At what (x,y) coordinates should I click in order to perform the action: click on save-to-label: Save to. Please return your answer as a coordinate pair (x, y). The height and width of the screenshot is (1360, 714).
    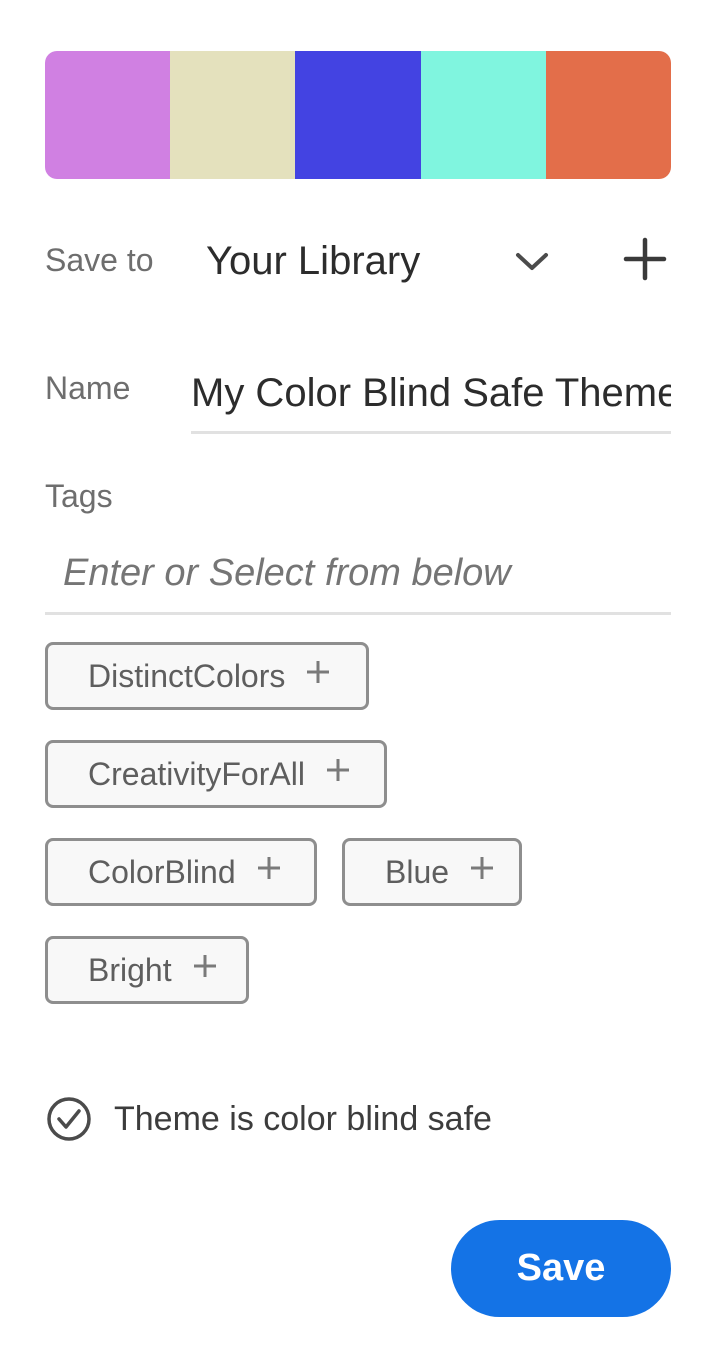
    Looking at the image, I should click on (99, 260).